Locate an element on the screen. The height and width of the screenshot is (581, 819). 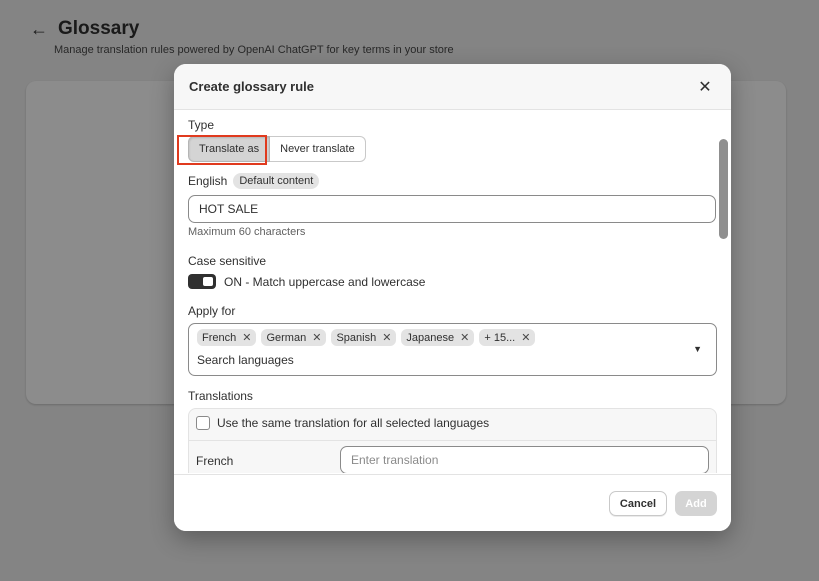
language-tag: Spanish ✕ is located at coordinates (364, 337).